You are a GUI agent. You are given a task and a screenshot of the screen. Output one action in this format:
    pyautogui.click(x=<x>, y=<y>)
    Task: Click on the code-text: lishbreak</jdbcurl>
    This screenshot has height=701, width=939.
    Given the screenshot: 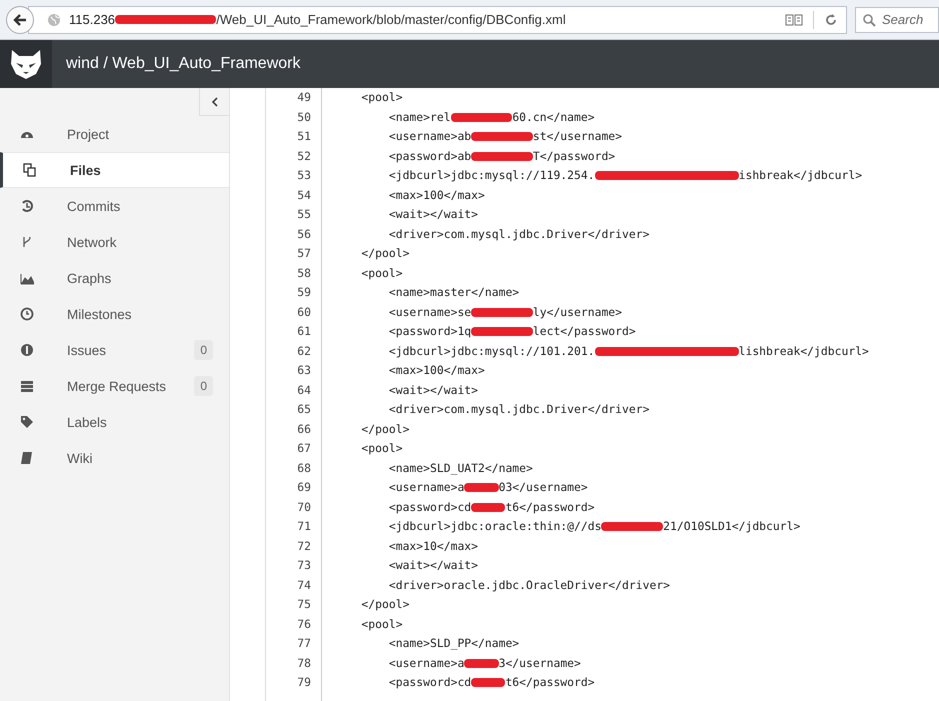 What is the action you would take?
    pyautogui.click(x=803, y=351)
    